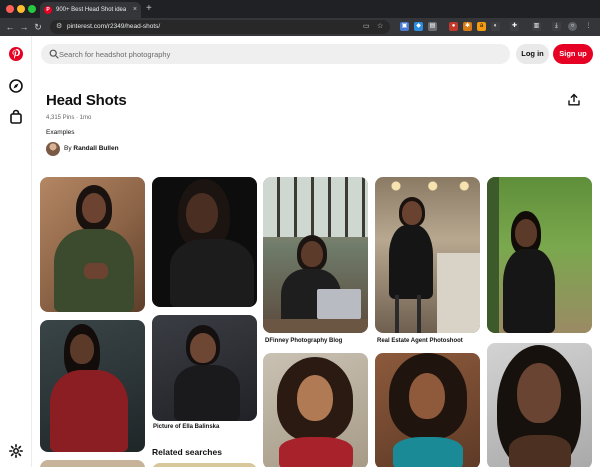 The width and height of the screenshot is (600, 467). What do you see at coordinates (135, 10) in the screenshot?
I see `tab-close-icon: ×` at bounding box center [135, 10].